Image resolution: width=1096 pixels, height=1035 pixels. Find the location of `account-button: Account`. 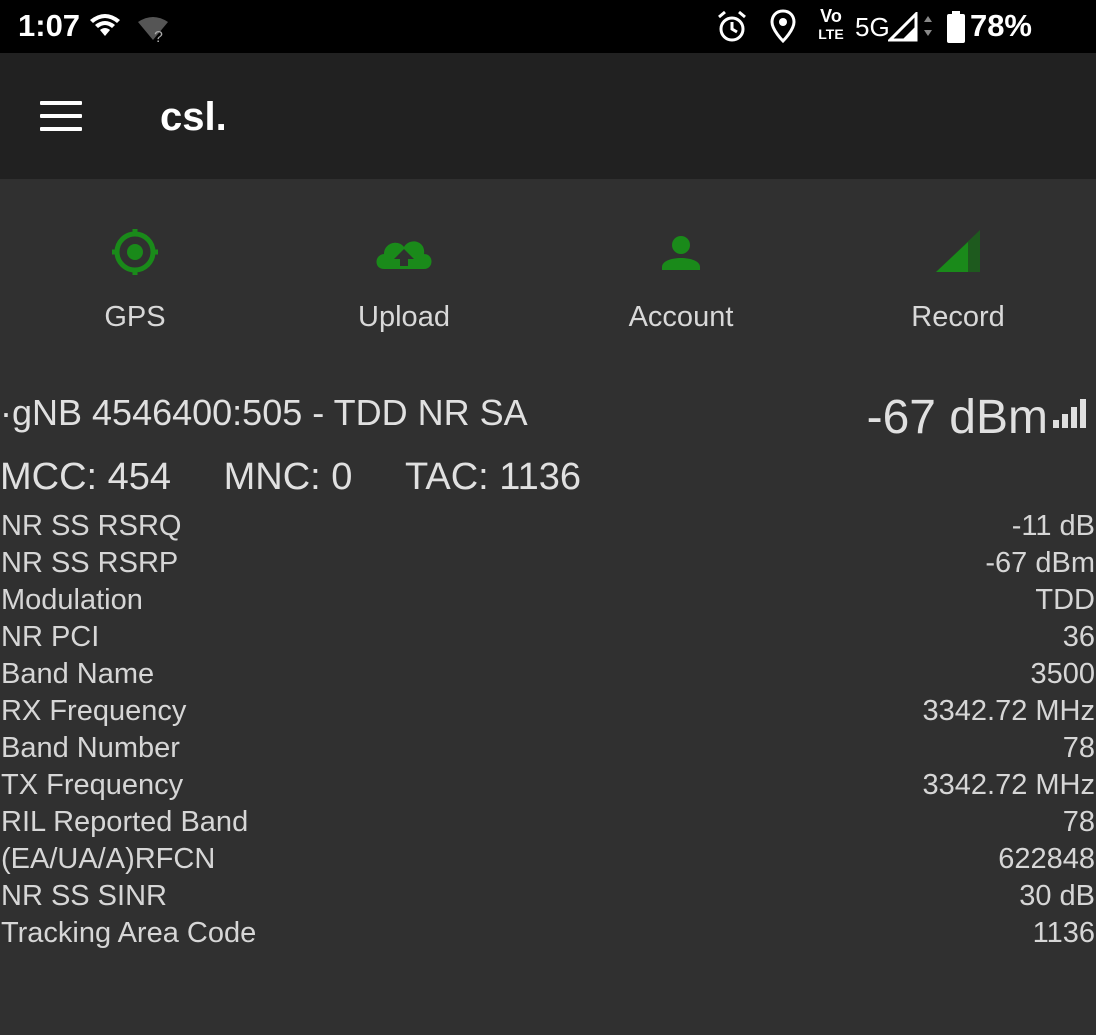

account-button: Account is located at coordinates (681, 280).